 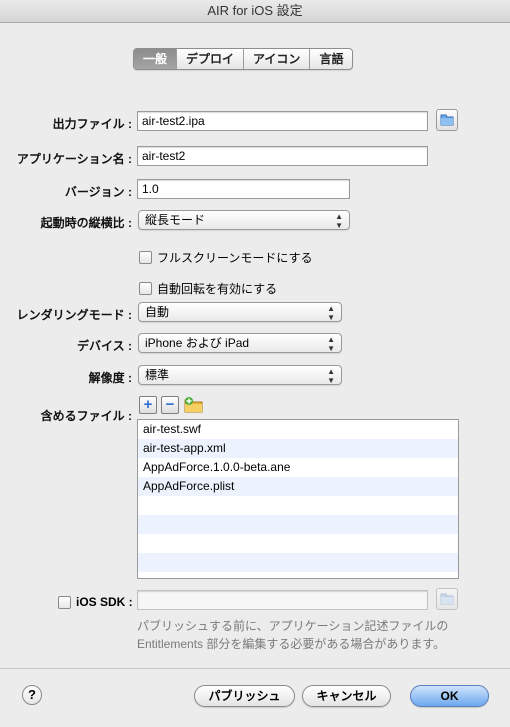 I want to click on browse-output-button, so click(x=447, y=120).